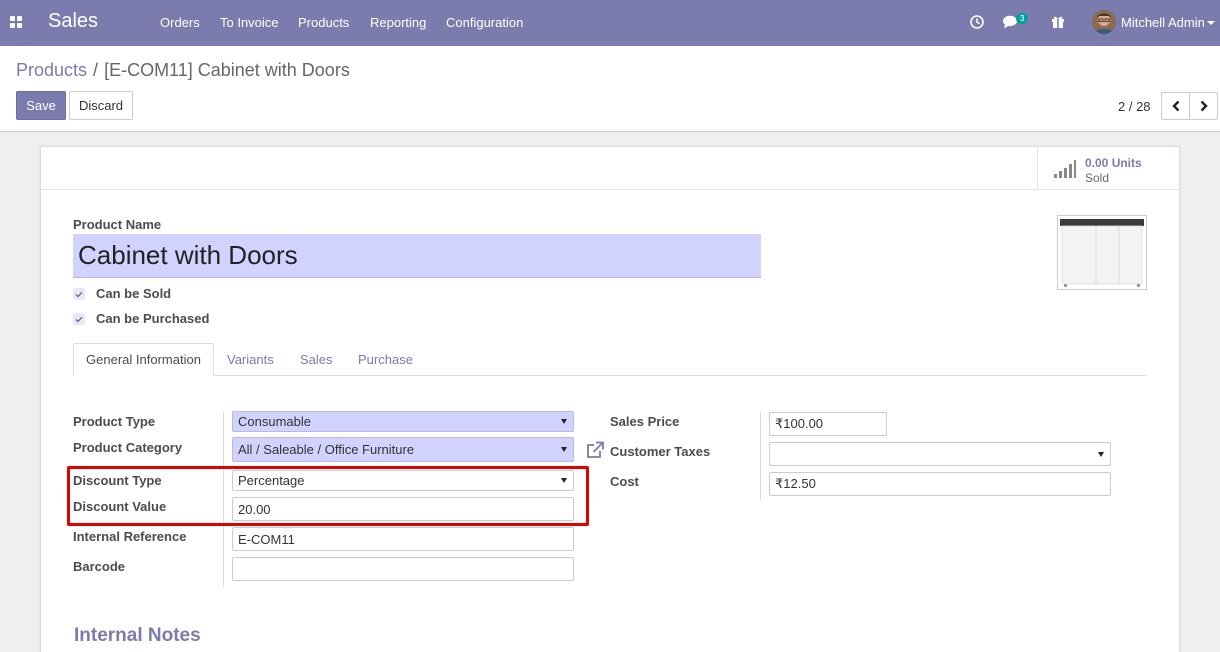 The width and height of the screenshot is (1220, 652). Describe the element at coordinates (250, 359) in the screenshot. I see `tab-variants: Variants` at that location.